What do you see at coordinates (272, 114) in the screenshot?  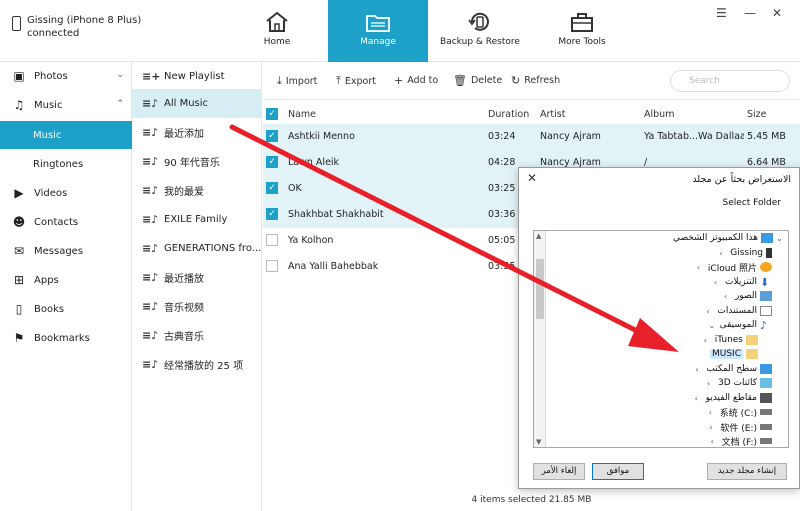 I see `select-all-checkbox: ✓` at bounding box center [272, 114].